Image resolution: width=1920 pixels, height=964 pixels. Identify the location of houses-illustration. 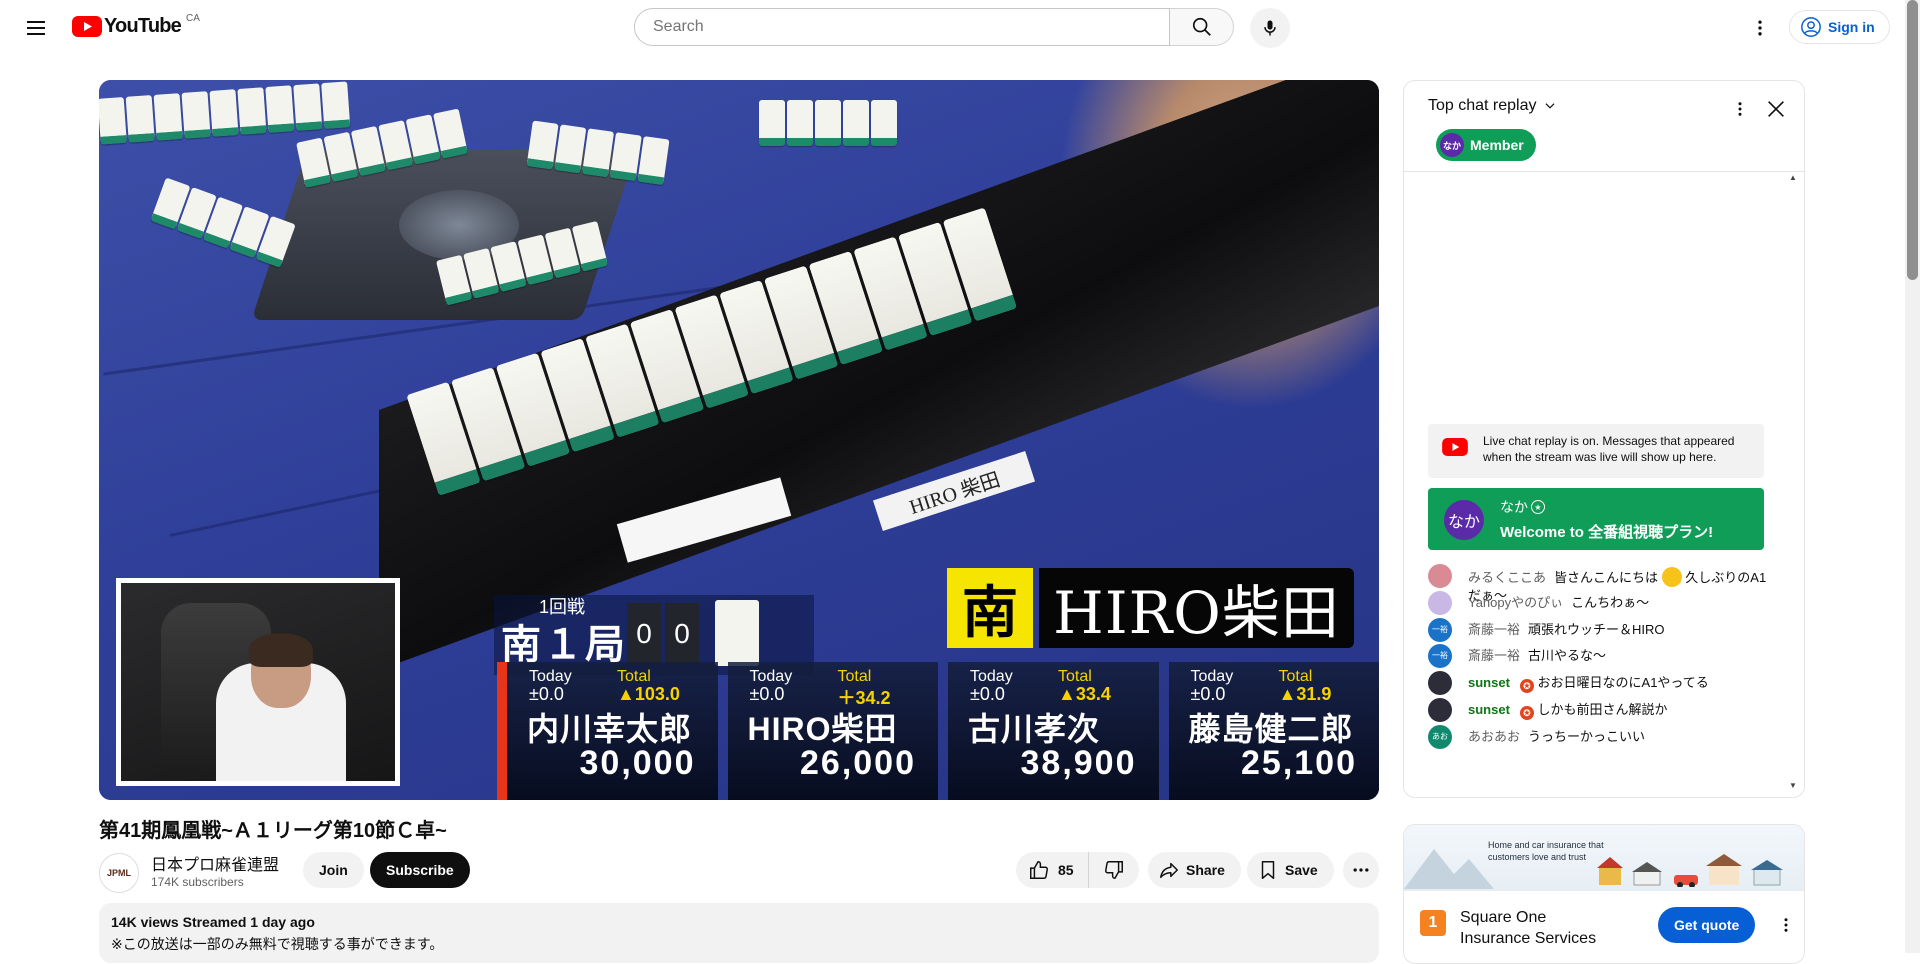
(1690, 870).